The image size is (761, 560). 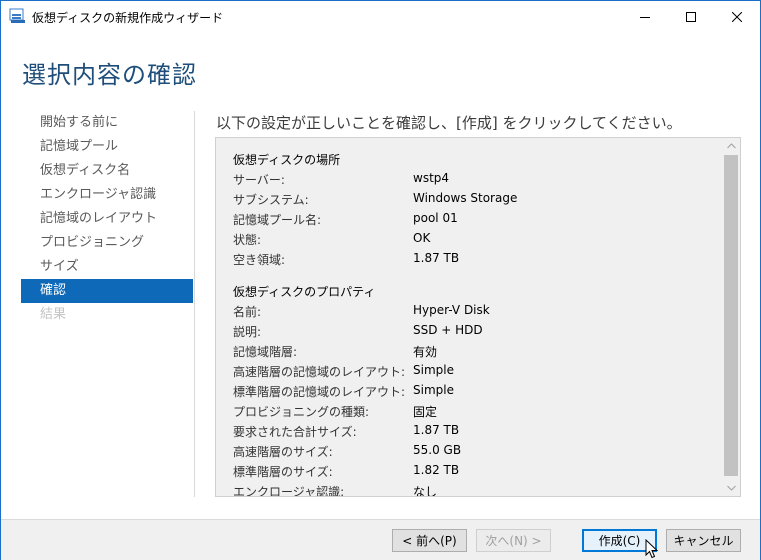 What do you see at coordinates (107, 243) in the screenshot?
I see `nav-item-provisioning: プロビジョニング` at bounding box center [107, 243].